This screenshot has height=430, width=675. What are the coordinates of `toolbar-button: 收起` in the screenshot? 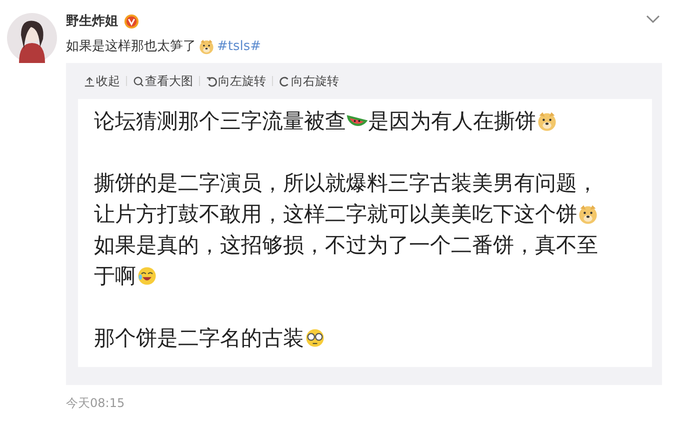 It's located at (102, 81).